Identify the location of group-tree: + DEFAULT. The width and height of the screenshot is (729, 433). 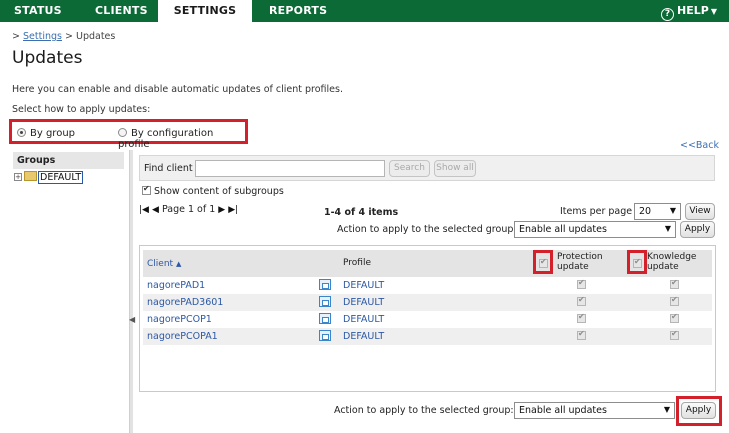
(49, 178).